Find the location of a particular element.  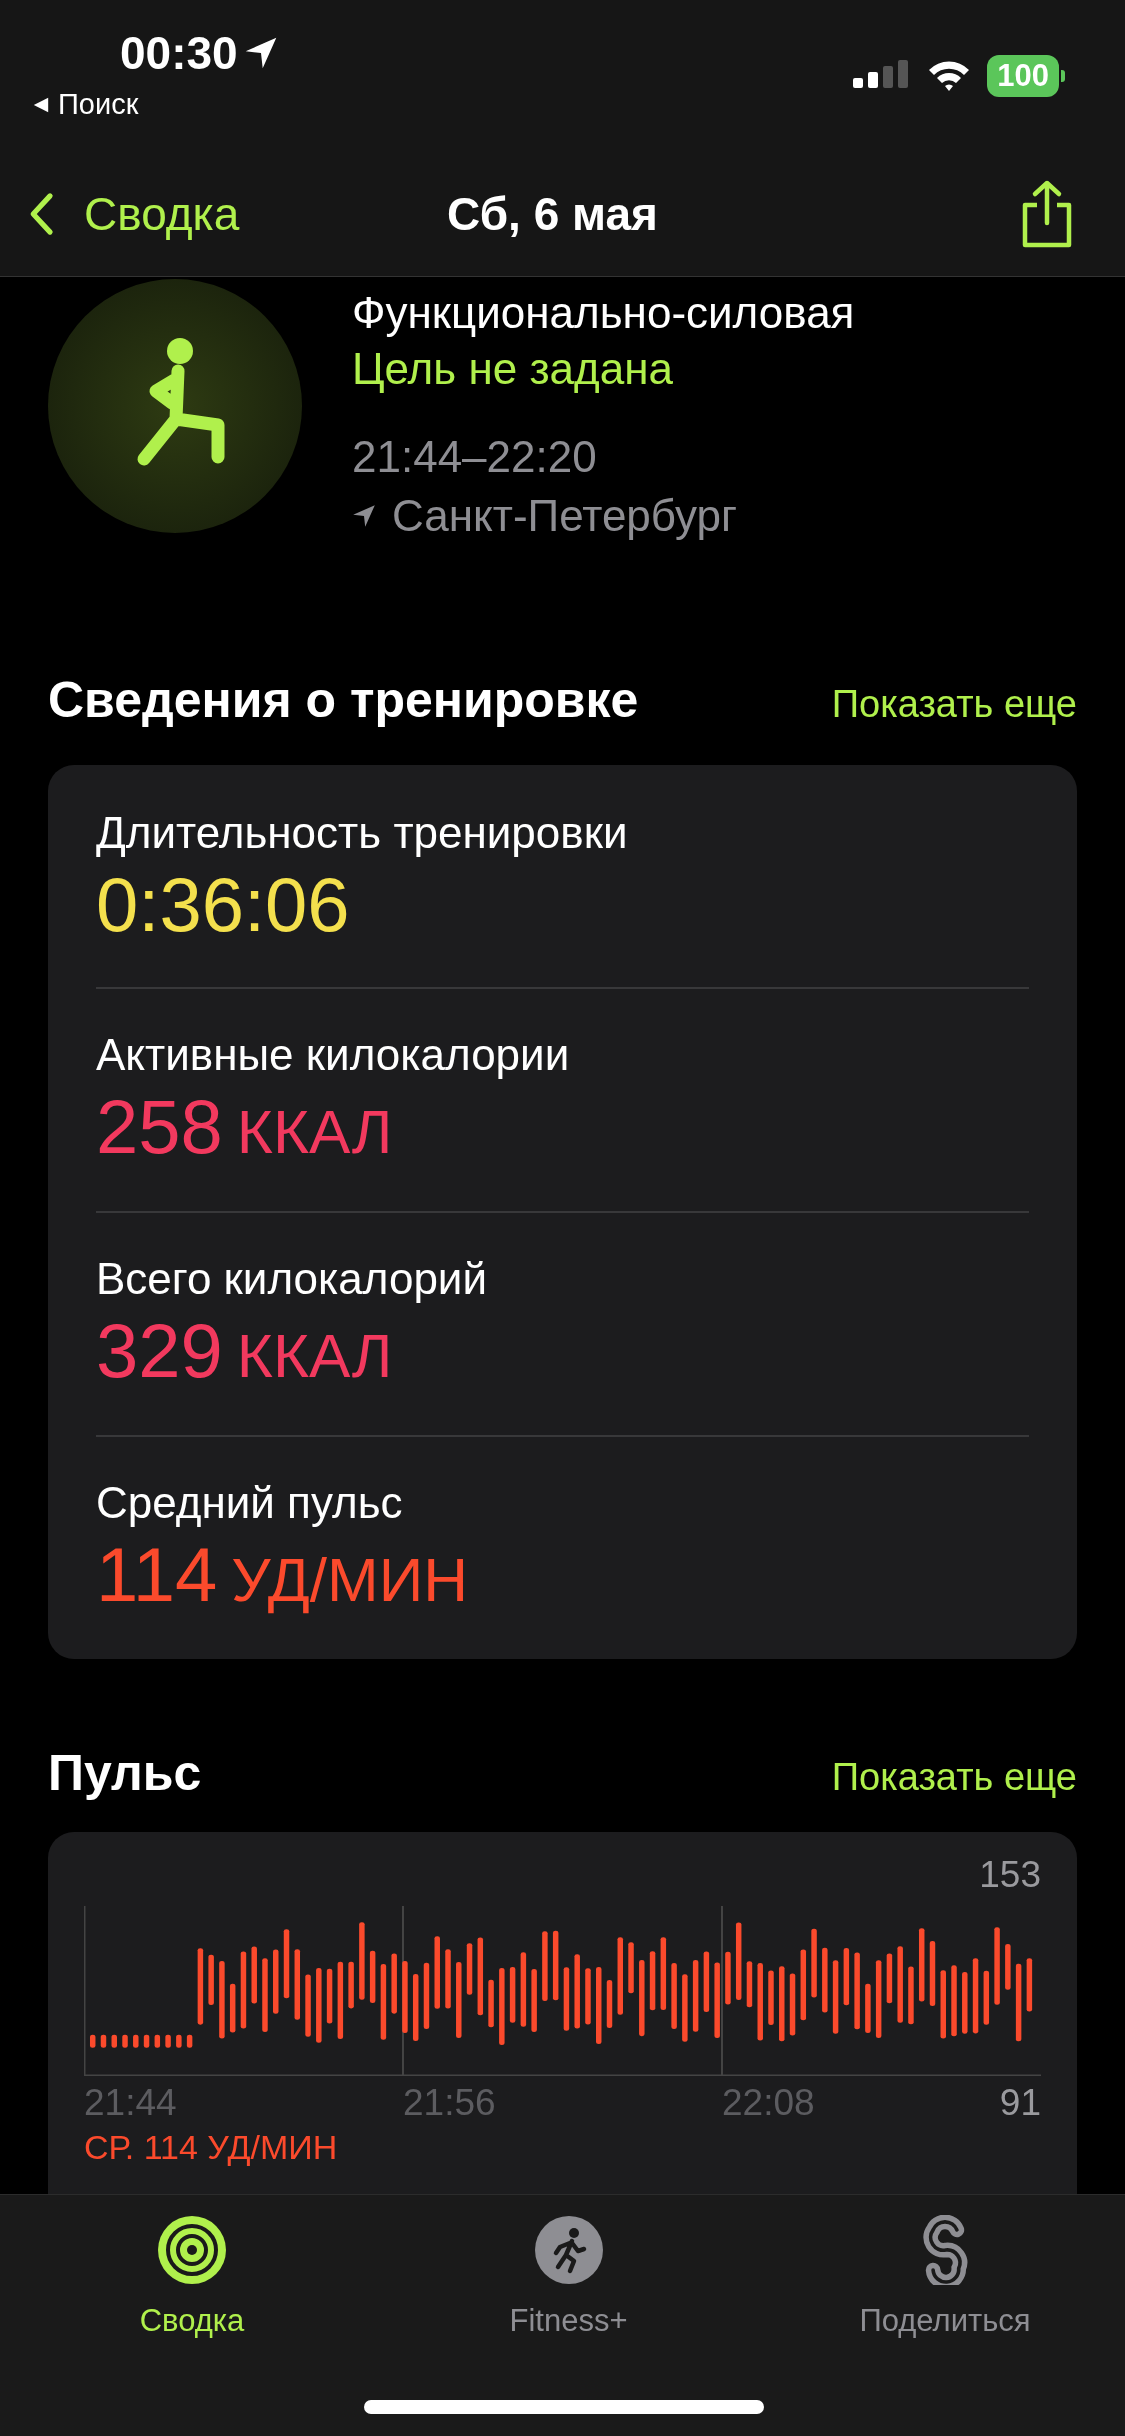

battery-indicator: 100 is located at coordinates (1023, 76).